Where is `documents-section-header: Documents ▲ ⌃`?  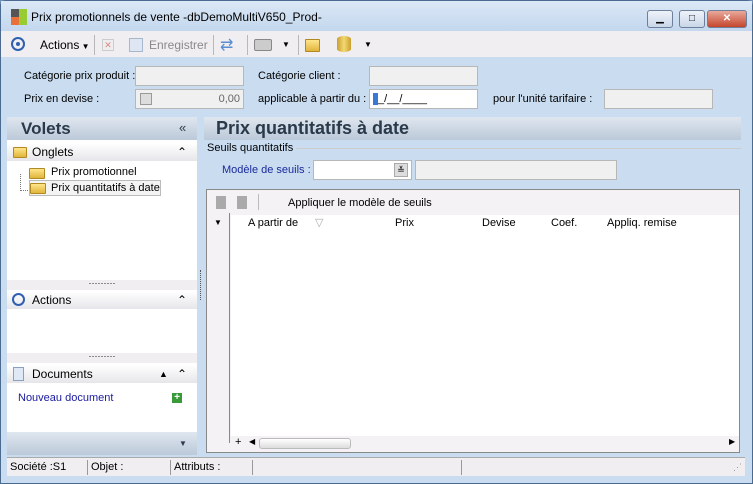
documents-section-header: Documents ▲ ⌃ is located at coordinates (102, 374).